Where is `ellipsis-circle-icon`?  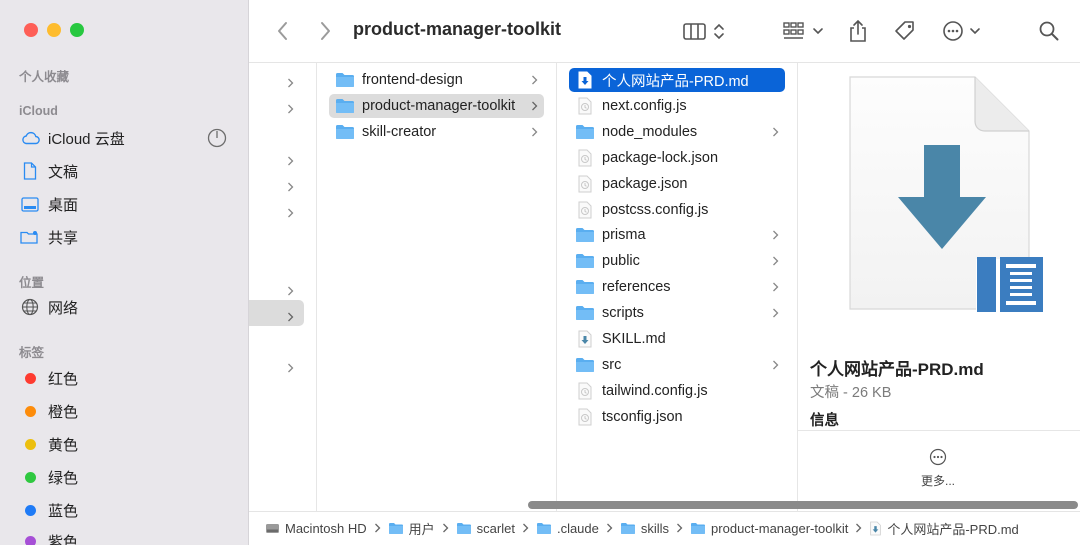
ellipsis-circle-icon is located at coordinates (961, 31).